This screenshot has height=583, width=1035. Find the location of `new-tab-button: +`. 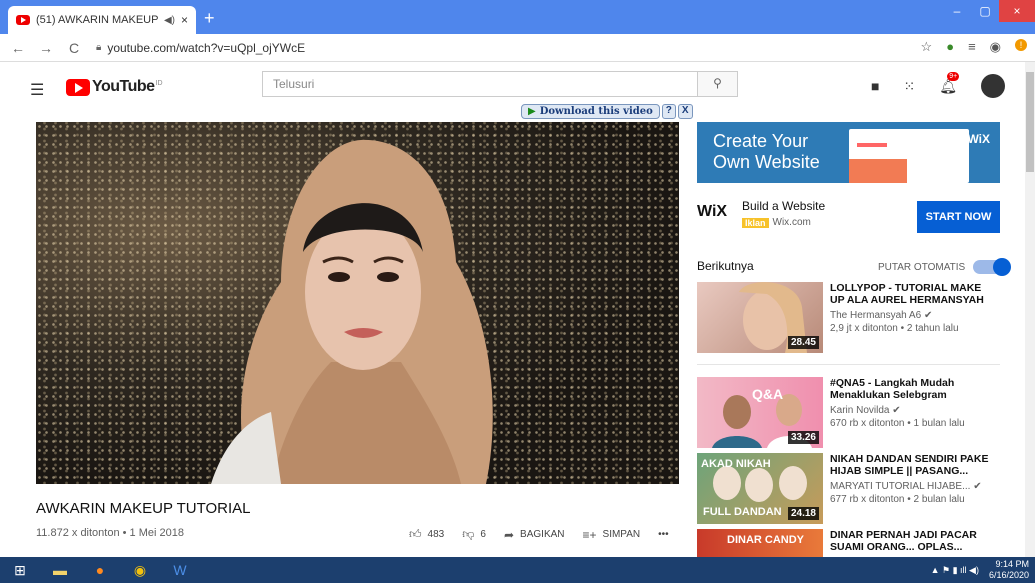

new-tab-button: + is located at coordinates (209, 18).